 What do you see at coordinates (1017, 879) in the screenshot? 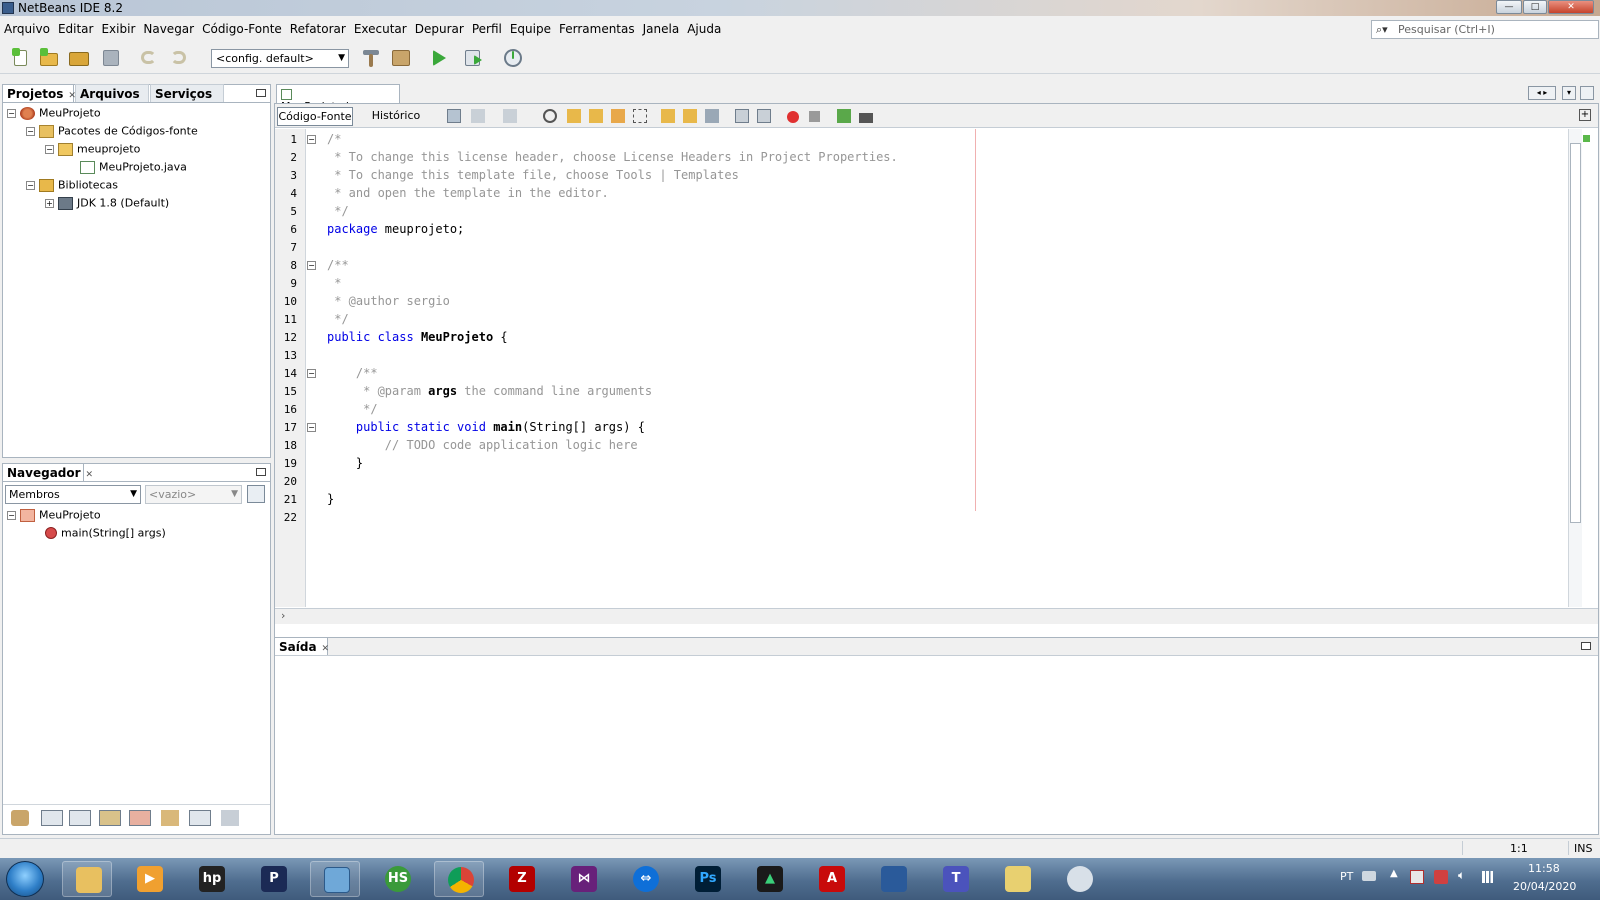
I see `folder-icon` at bounding box center [1017, 879].